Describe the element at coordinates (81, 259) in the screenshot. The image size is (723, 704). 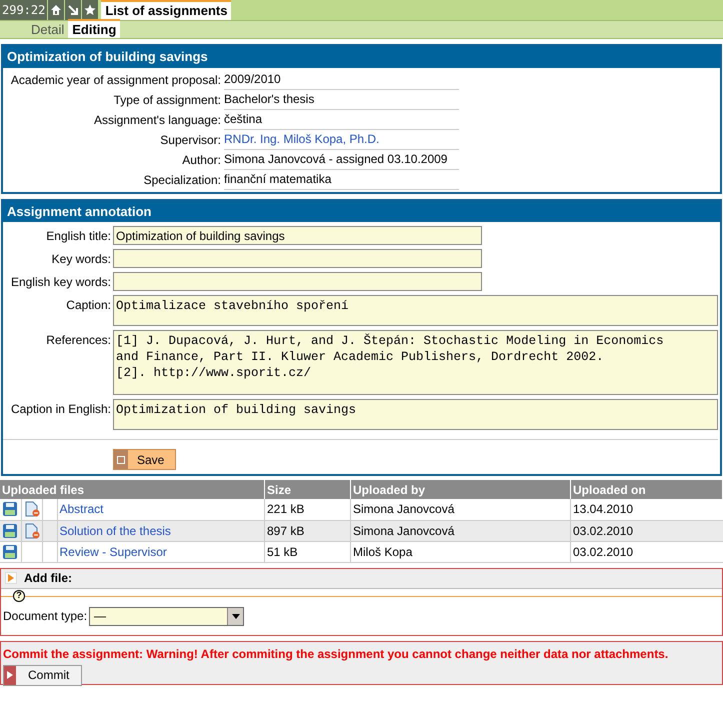
I see `field-label: Key words:` at that location.